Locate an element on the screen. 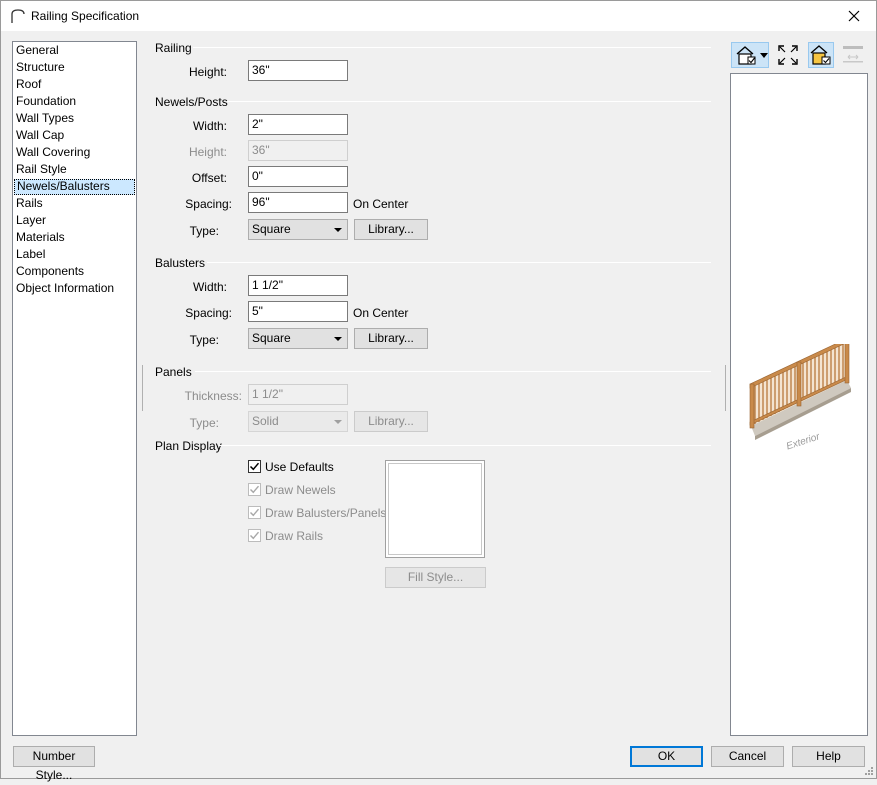 The image size is (877, 785). newel-offset-input: 0" is located at coordinates (298, 176).